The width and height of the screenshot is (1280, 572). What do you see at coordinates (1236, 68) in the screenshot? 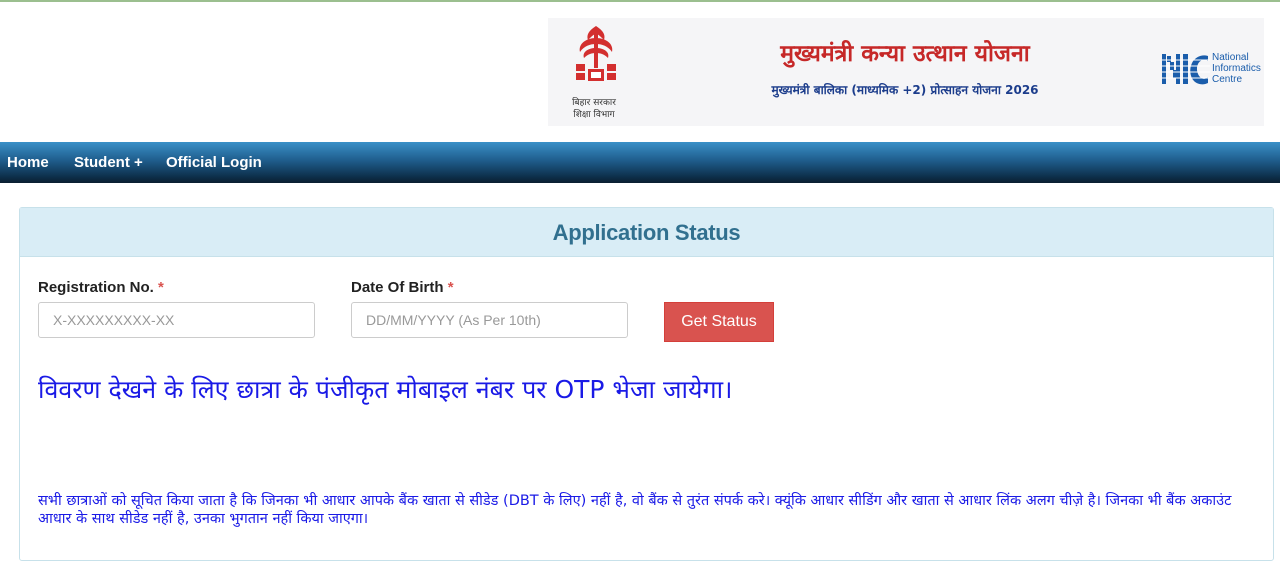
I see `nic-line2: Informatics` at bounding box center [1236, 68].